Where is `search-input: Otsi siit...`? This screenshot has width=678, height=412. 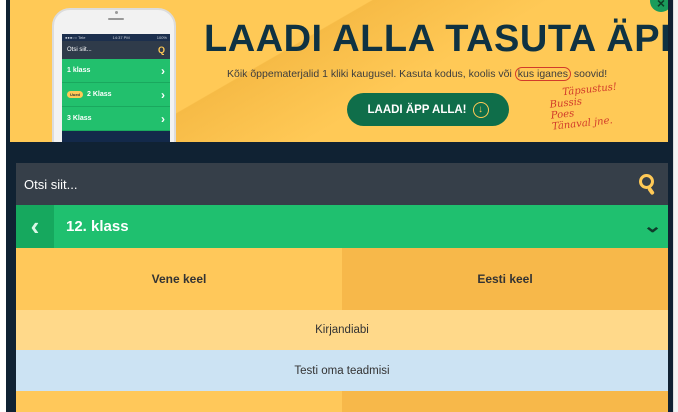
search-input: Otsi siit... is located at coordinates (50, 184).